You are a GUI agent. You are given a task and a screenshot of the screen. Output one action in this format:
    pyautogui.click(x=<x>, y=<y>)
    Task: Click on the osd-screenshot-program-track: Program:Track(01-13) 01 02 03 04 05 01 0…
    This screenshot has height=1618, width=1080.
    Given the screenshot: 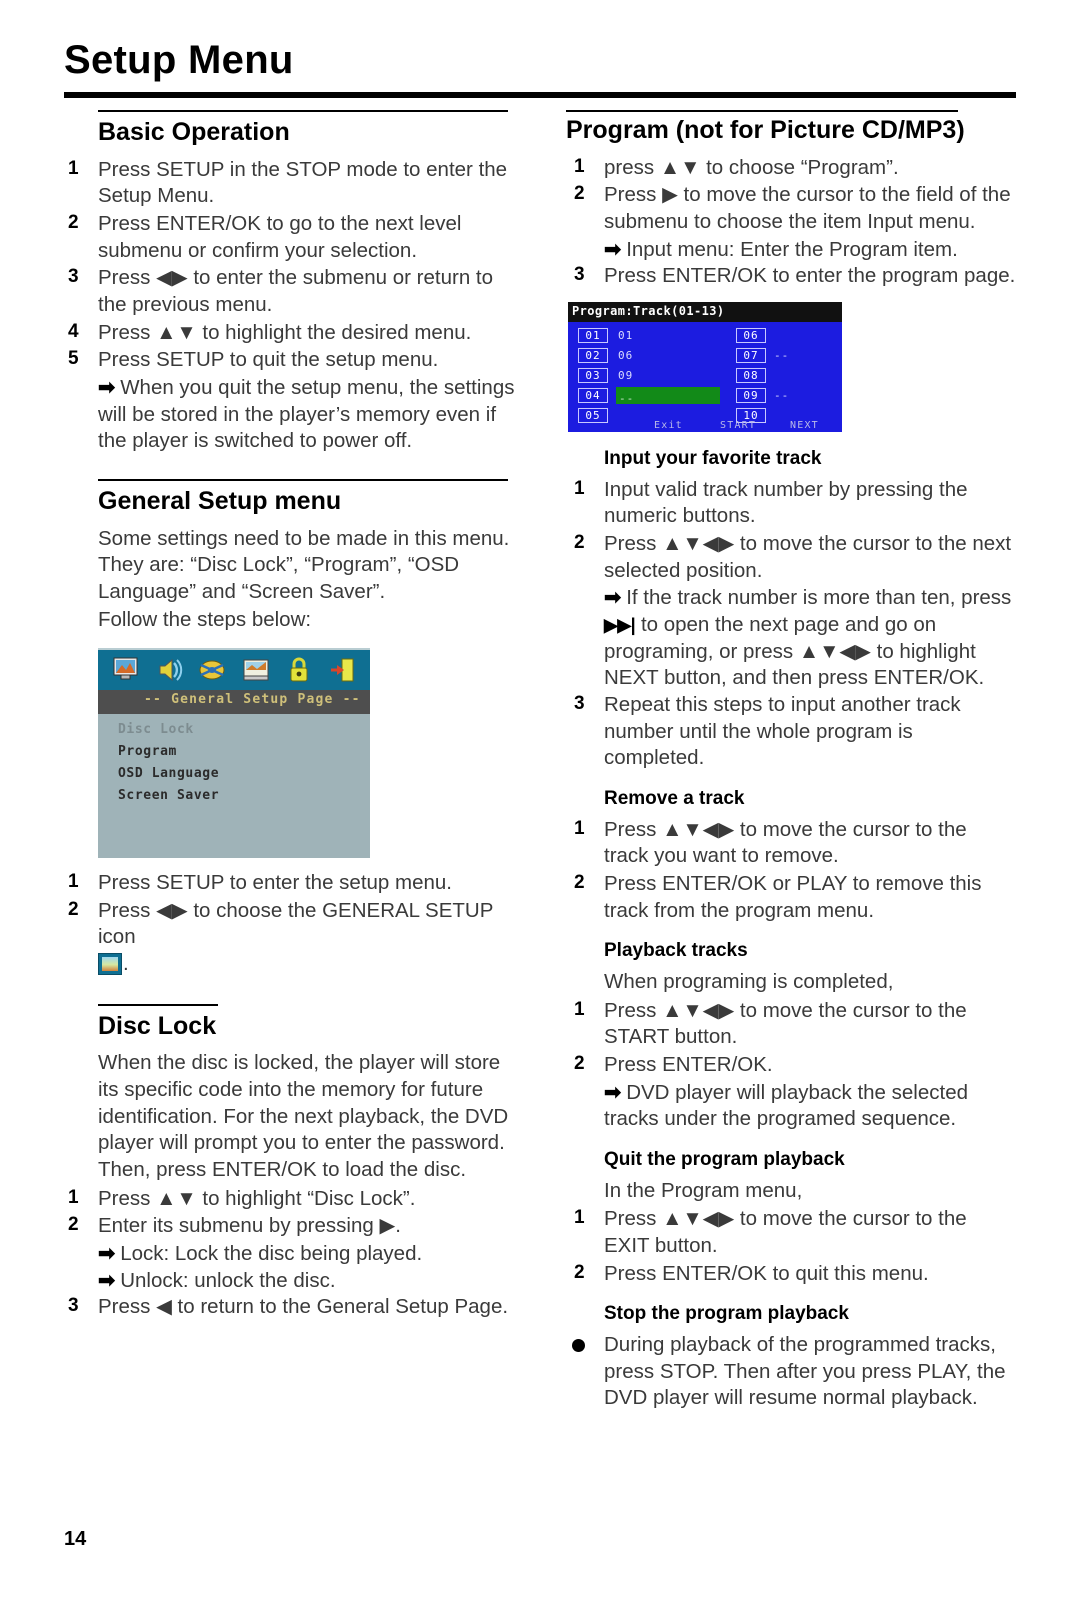 What is the action you would take?
    pyautogui.click(x=705, y=366)
    